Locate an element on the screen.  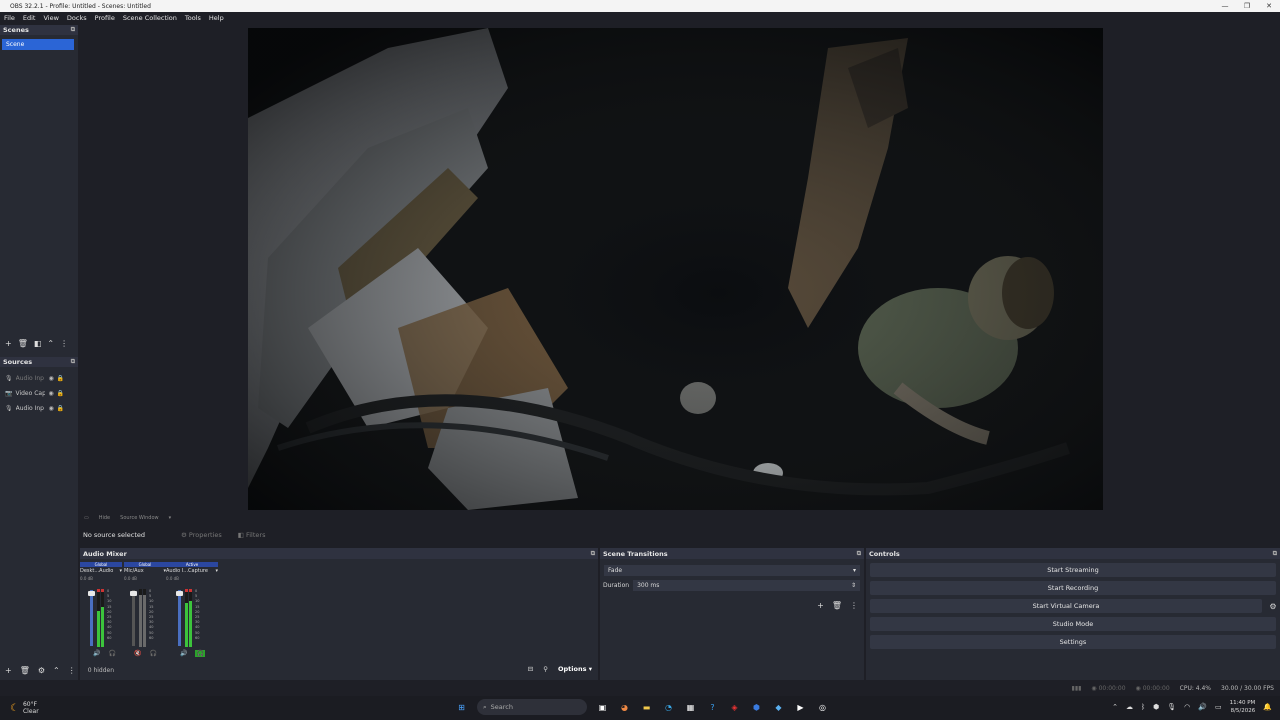
remove-transition-icon: 🗑 is located at coordinates (837, 605).